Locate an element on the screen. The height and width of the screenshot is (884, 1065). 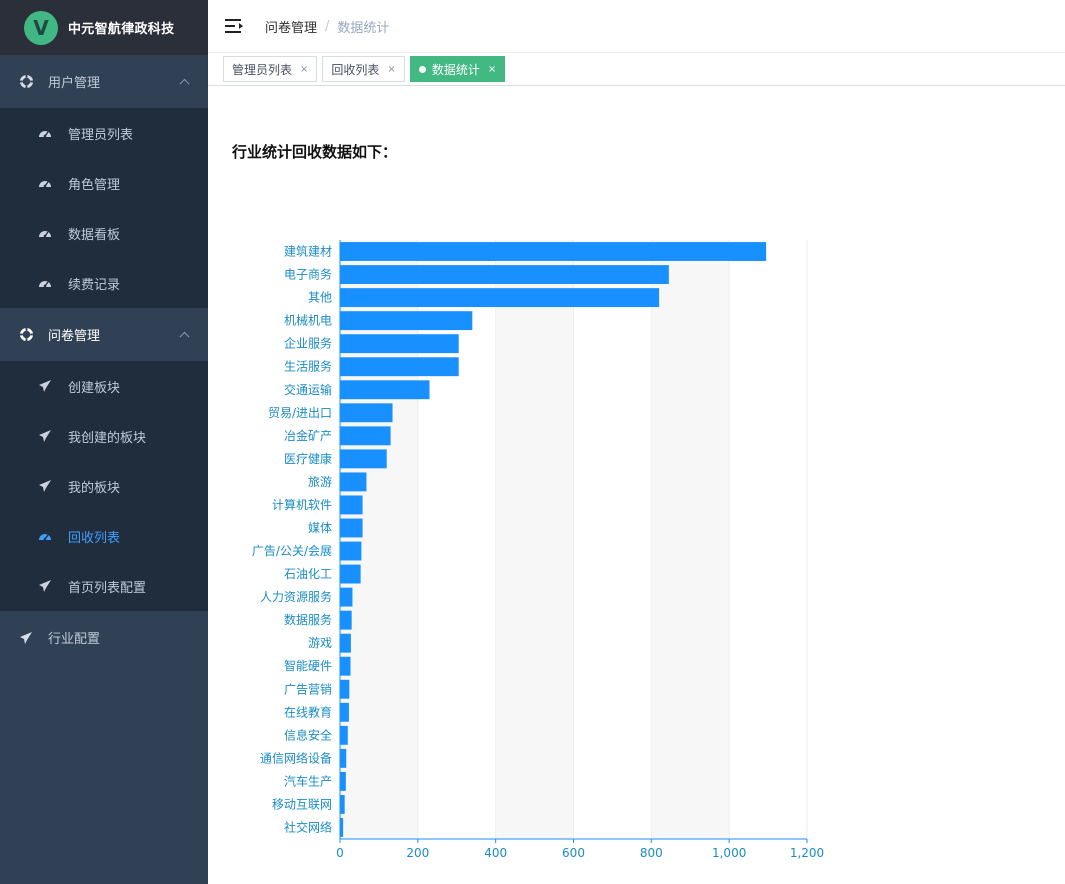
x-tick-label: 200 is located at coordinates (417, 853).